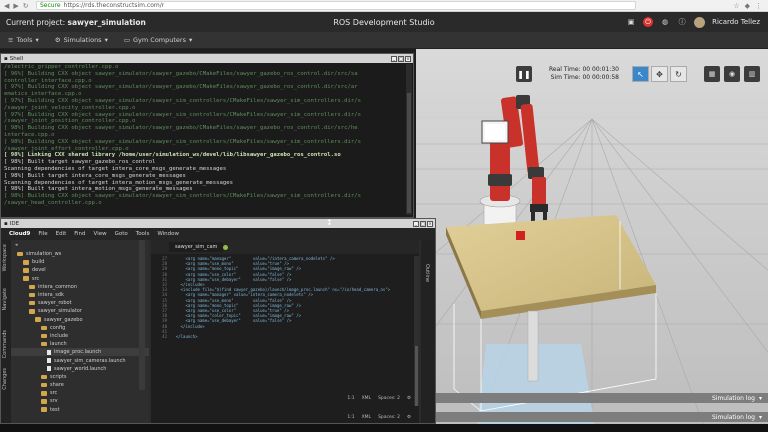  I want to click on tree-folder: test, so click(80, 410).